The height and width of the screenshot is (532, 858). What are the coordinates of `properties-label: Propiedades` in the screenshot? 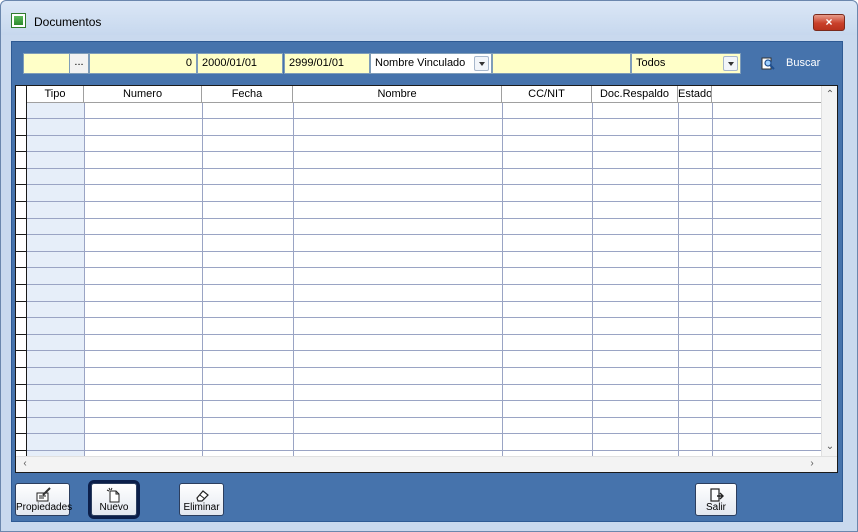 It's located at (44, 507).